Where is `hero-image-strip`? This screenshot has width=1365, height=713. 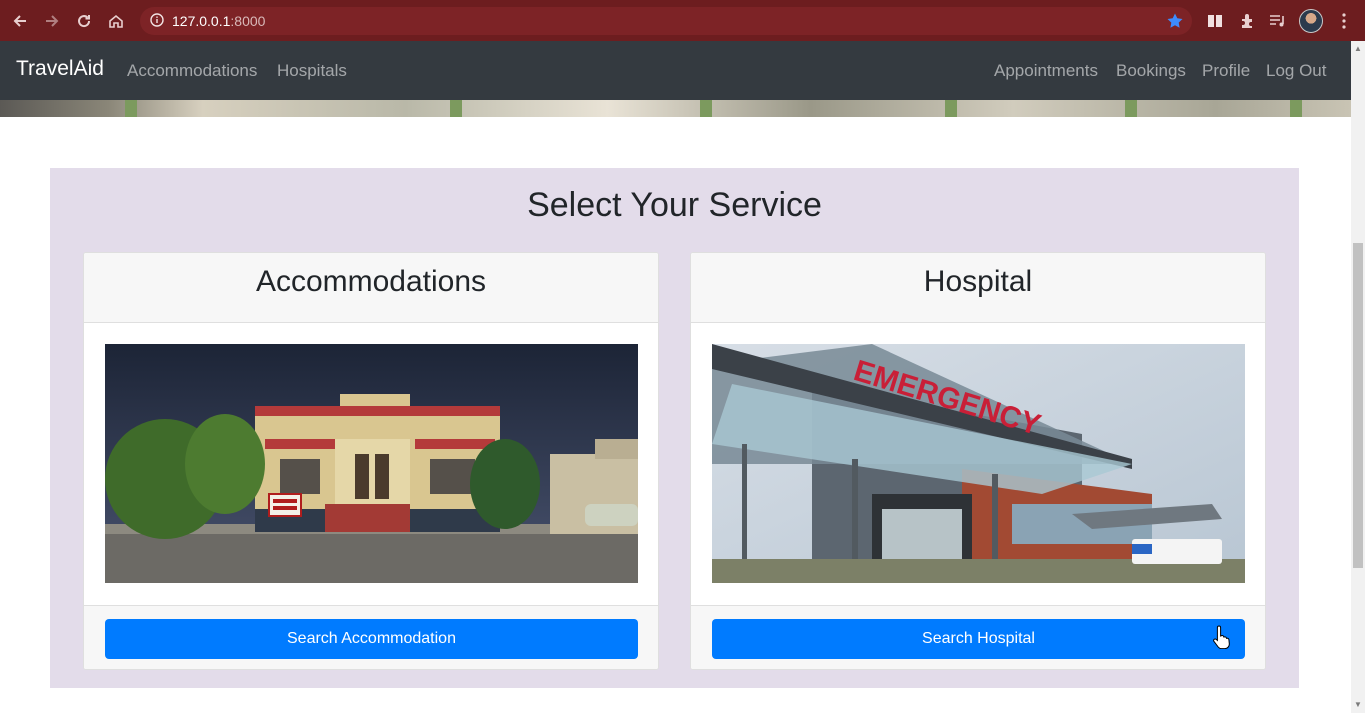
hero-image-strip is located at coordinates (675, 108).